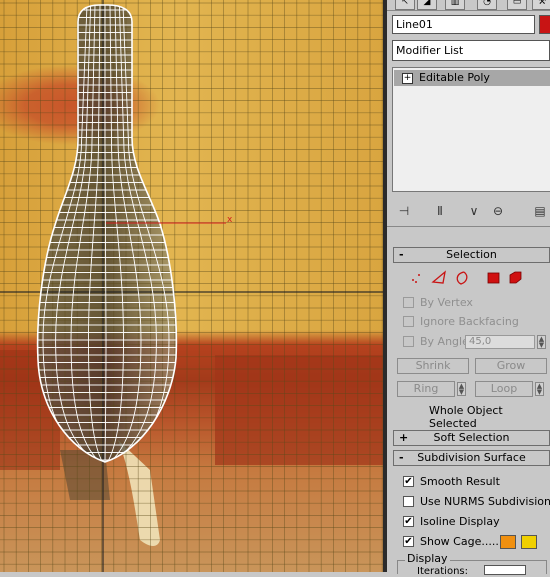 This screenshot has width=550, height=577. What do you see at coordinates (408, 302) in the screenshot?
I see `by-vertex-checkbox` at bounding box center [408, 302].